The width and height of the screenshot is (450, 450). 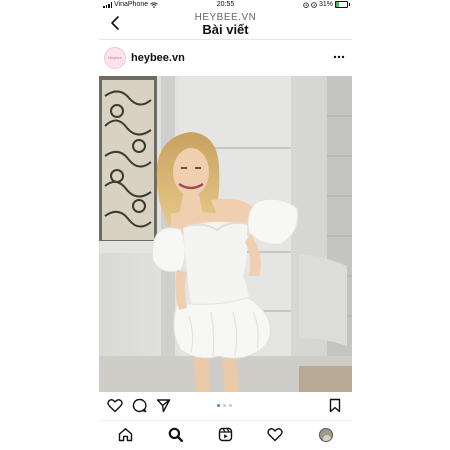 I want to click on avatar: Heybee, so click(x=115, y=58).